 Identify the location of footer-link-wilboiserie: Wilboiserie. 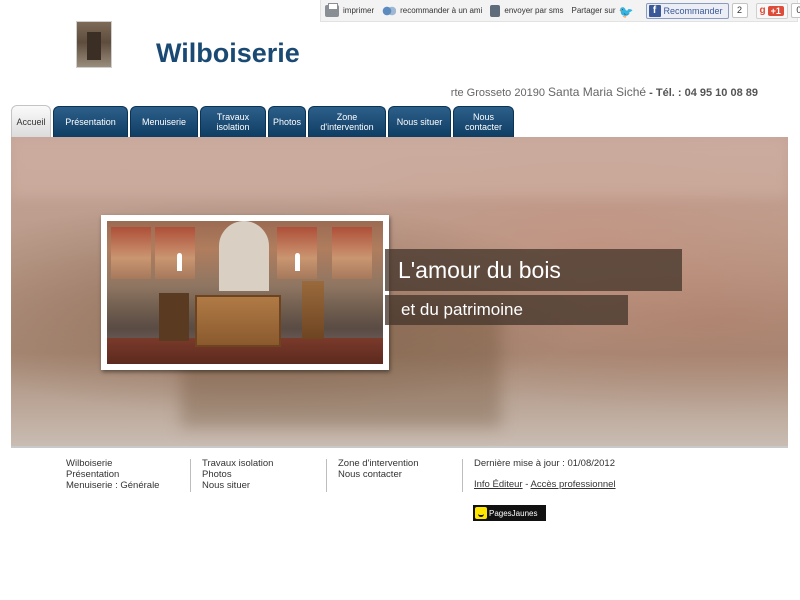
(112, 463).